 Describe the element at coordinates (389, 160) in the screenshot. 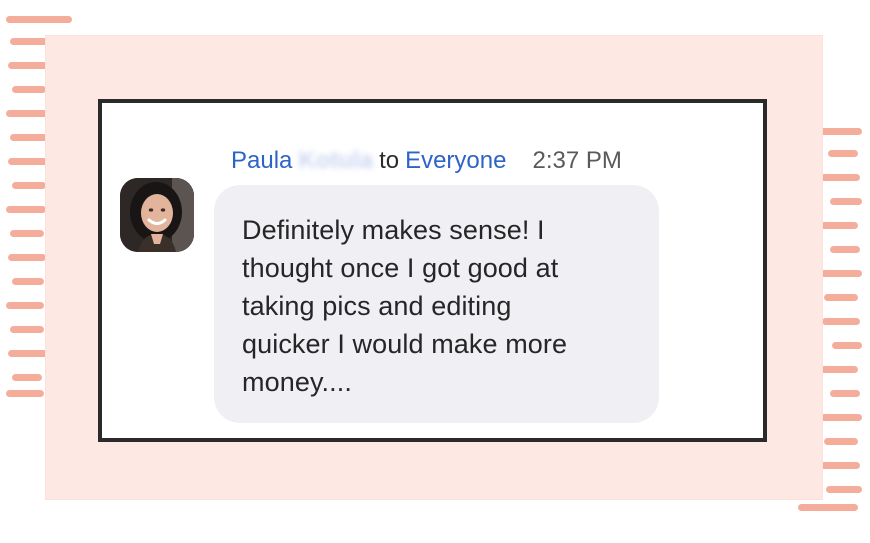

I see `to-label: to` at that location.